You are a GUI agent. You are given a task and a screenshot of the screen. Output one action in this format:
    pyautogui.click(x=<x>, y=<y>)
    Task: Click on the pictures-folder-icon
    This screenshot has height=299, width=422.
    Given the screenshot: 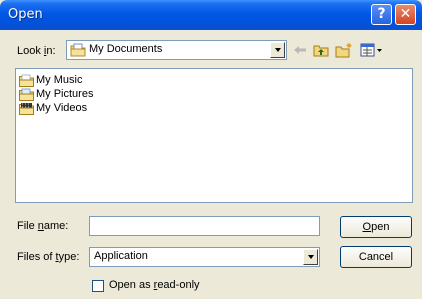 What is the action you would take?
    pyautogui.click(x=26, y=94)
    